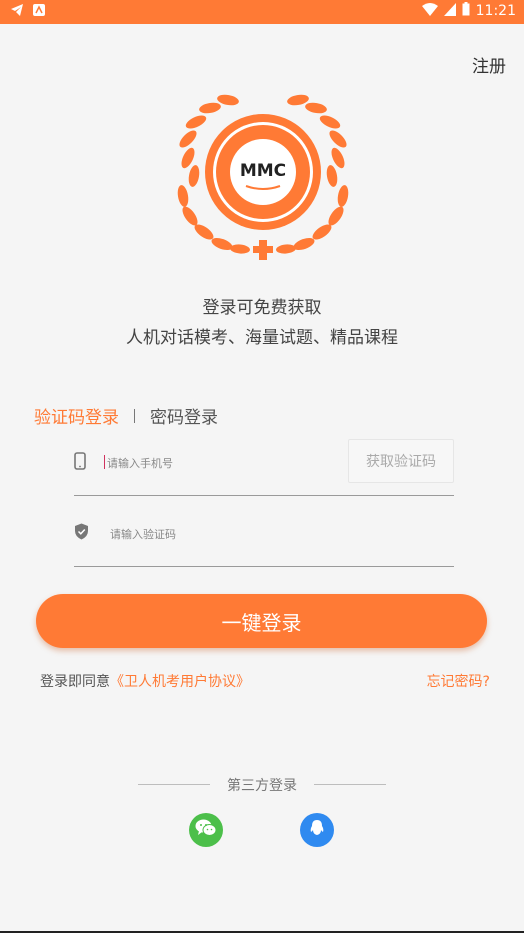 Image resolution: width=524 pixels, height=933 pixels. I want to click on tab-sms-login: 验证码登录, so click(76, 415).